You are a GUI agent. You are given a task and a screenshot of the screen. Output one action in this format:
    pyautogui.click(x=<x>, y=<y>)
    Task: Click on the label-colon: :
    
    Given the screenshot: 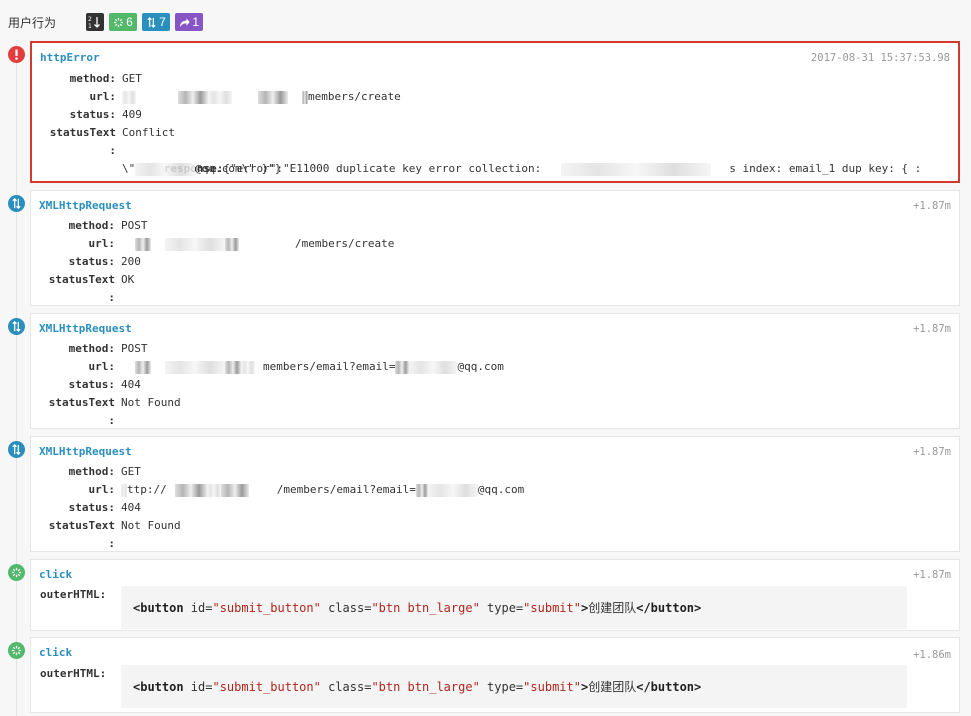 What is the action you would take?
    pyautogui.click(x=112, y=150)
    